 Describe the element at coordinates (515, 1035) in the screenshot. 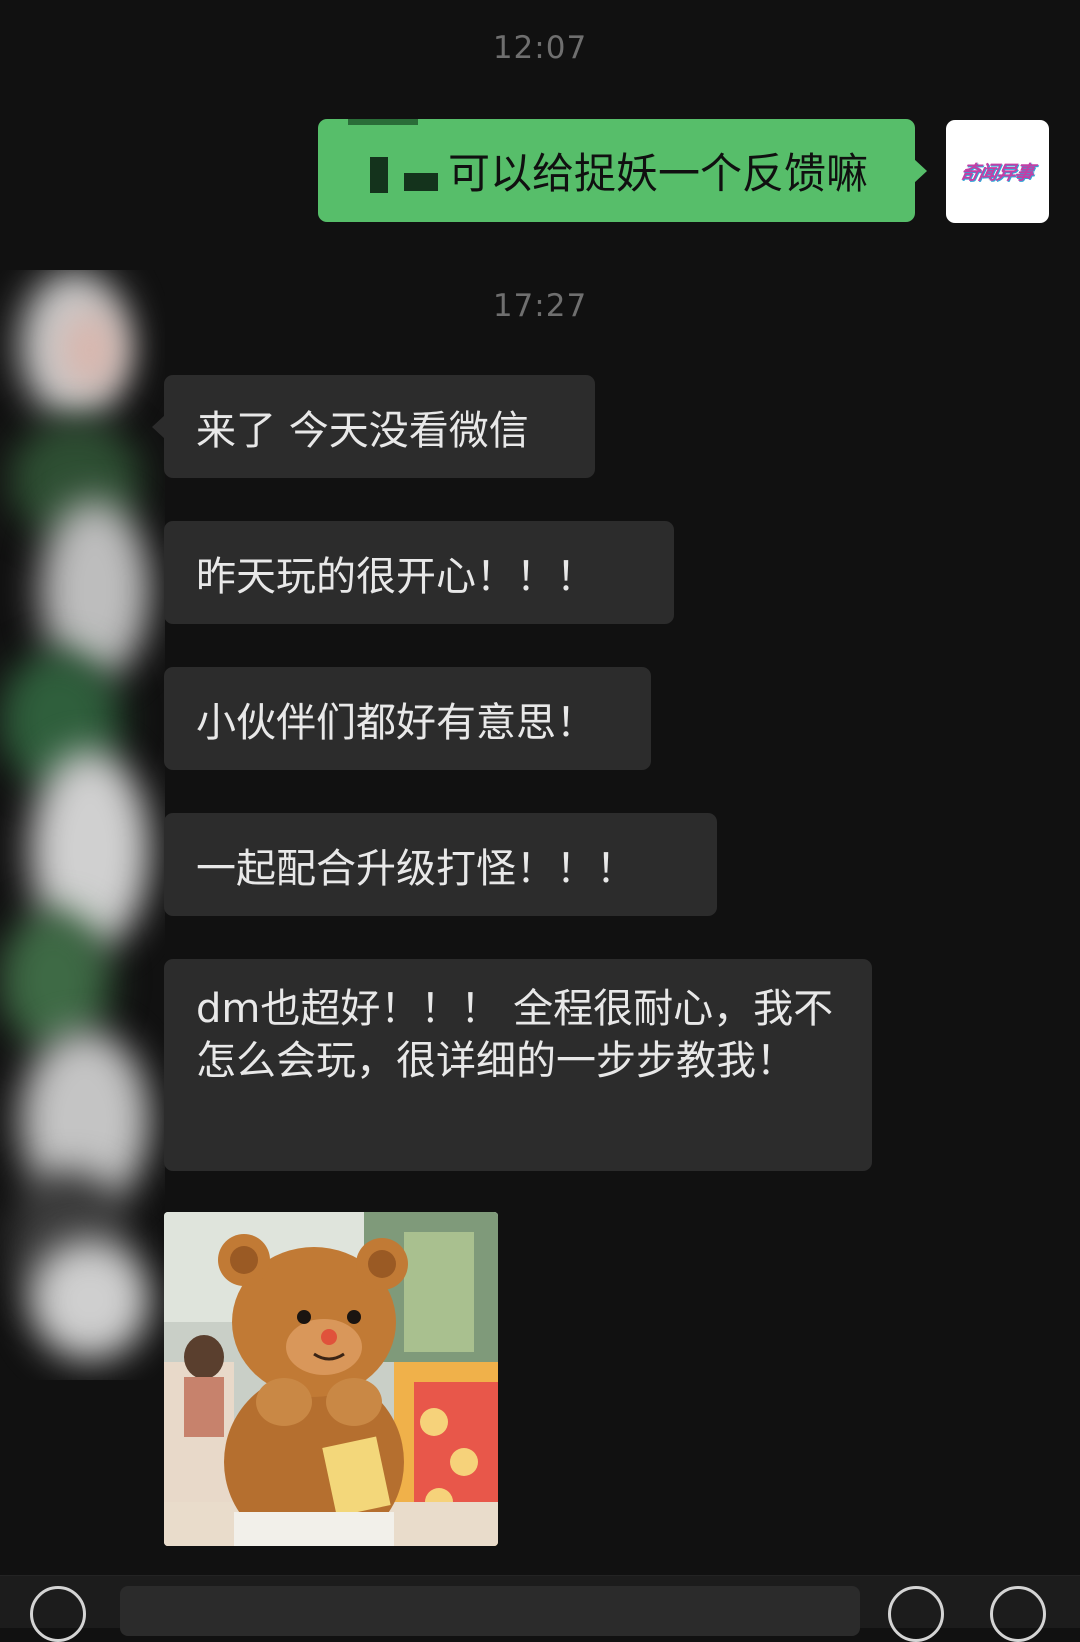

I see `message-text: dm也超好！！！ 全程很耐心，我不怎么会玩，很详细的一步步教我！` at that location.